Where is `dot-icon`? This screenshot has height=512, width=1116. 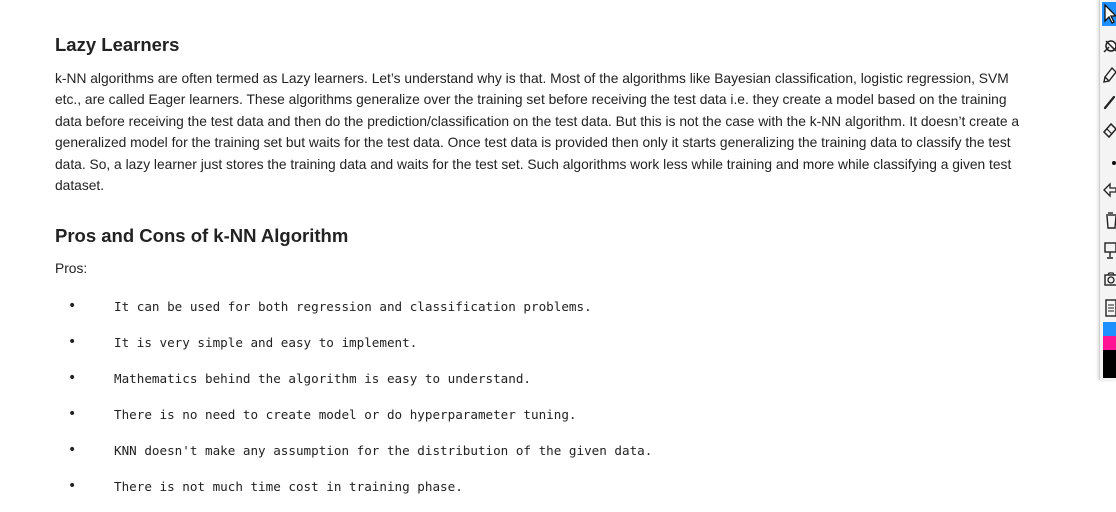 dot-icon is located at coordinates (1109, 162).